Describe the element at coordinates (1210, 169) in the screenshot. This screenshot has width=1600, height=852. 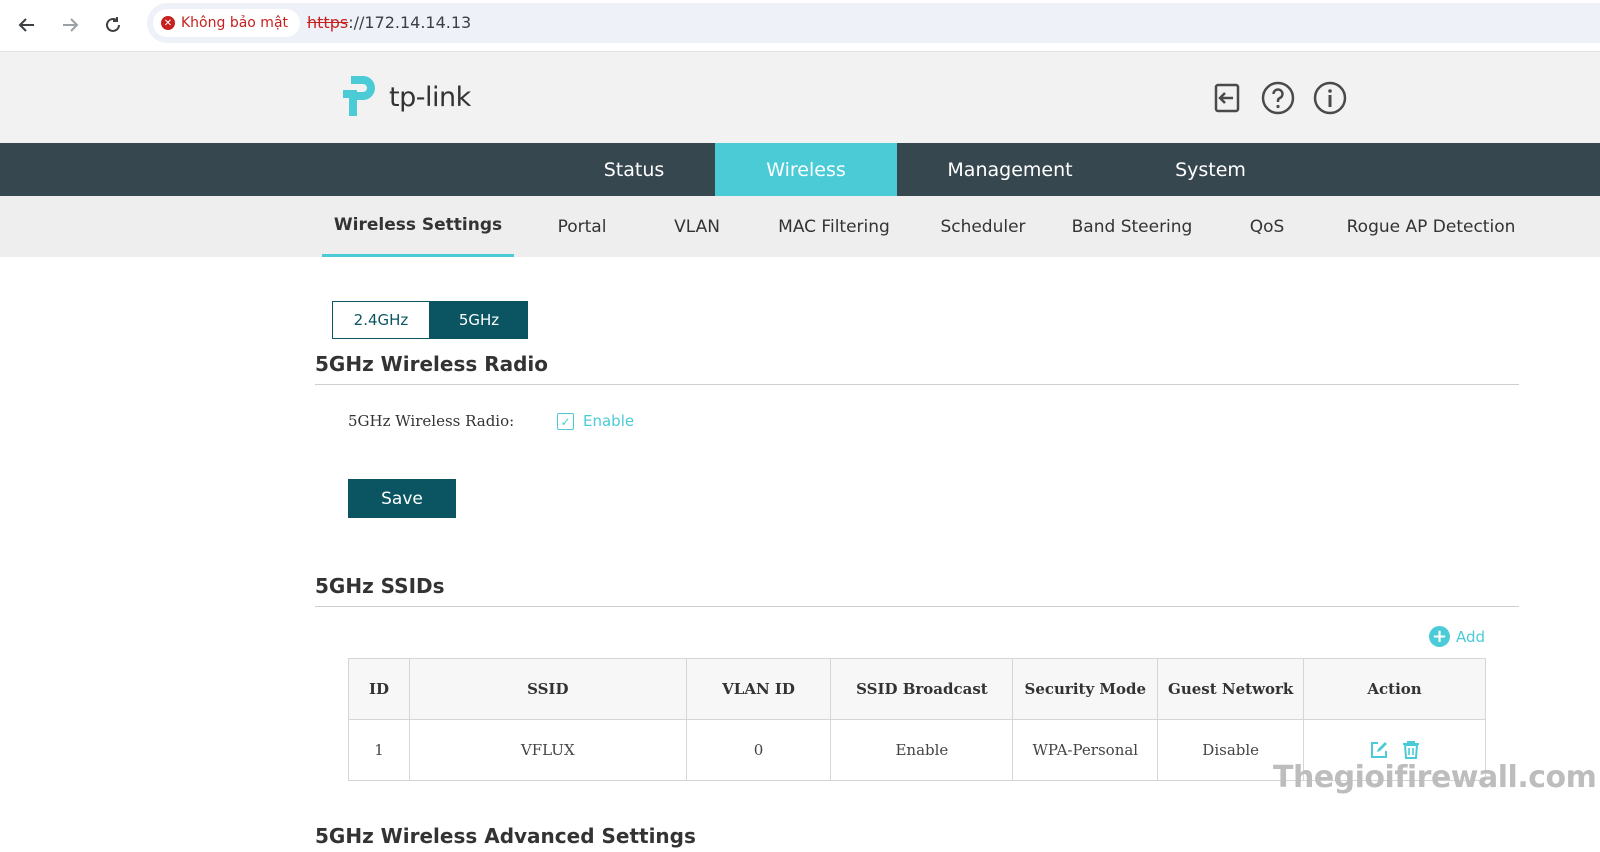
I see `main-tab-system: System` at that location.